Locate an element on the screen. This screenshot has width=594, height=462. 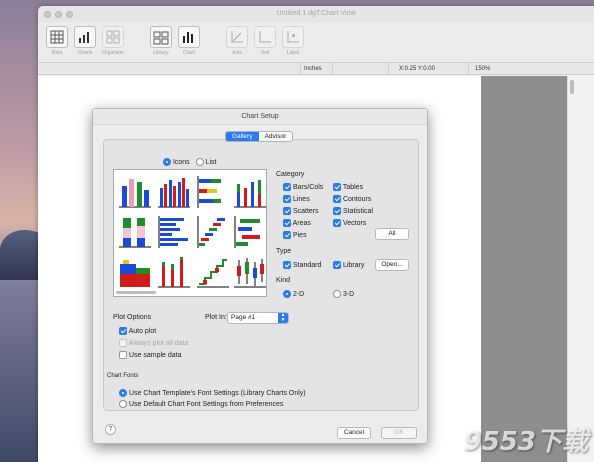
chart-thumb-range-bar is located at coordinates (250, 232).